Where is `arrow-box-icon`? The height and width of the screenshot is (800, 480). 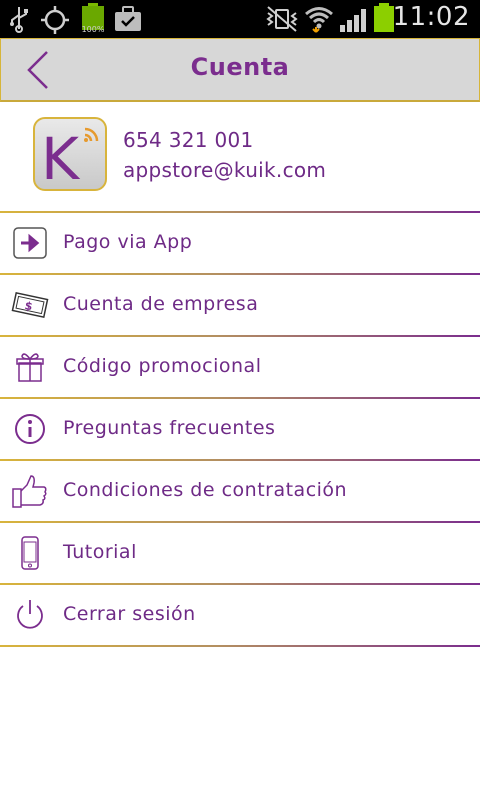
arrow-box-icon is located at coordinates (30, 243).